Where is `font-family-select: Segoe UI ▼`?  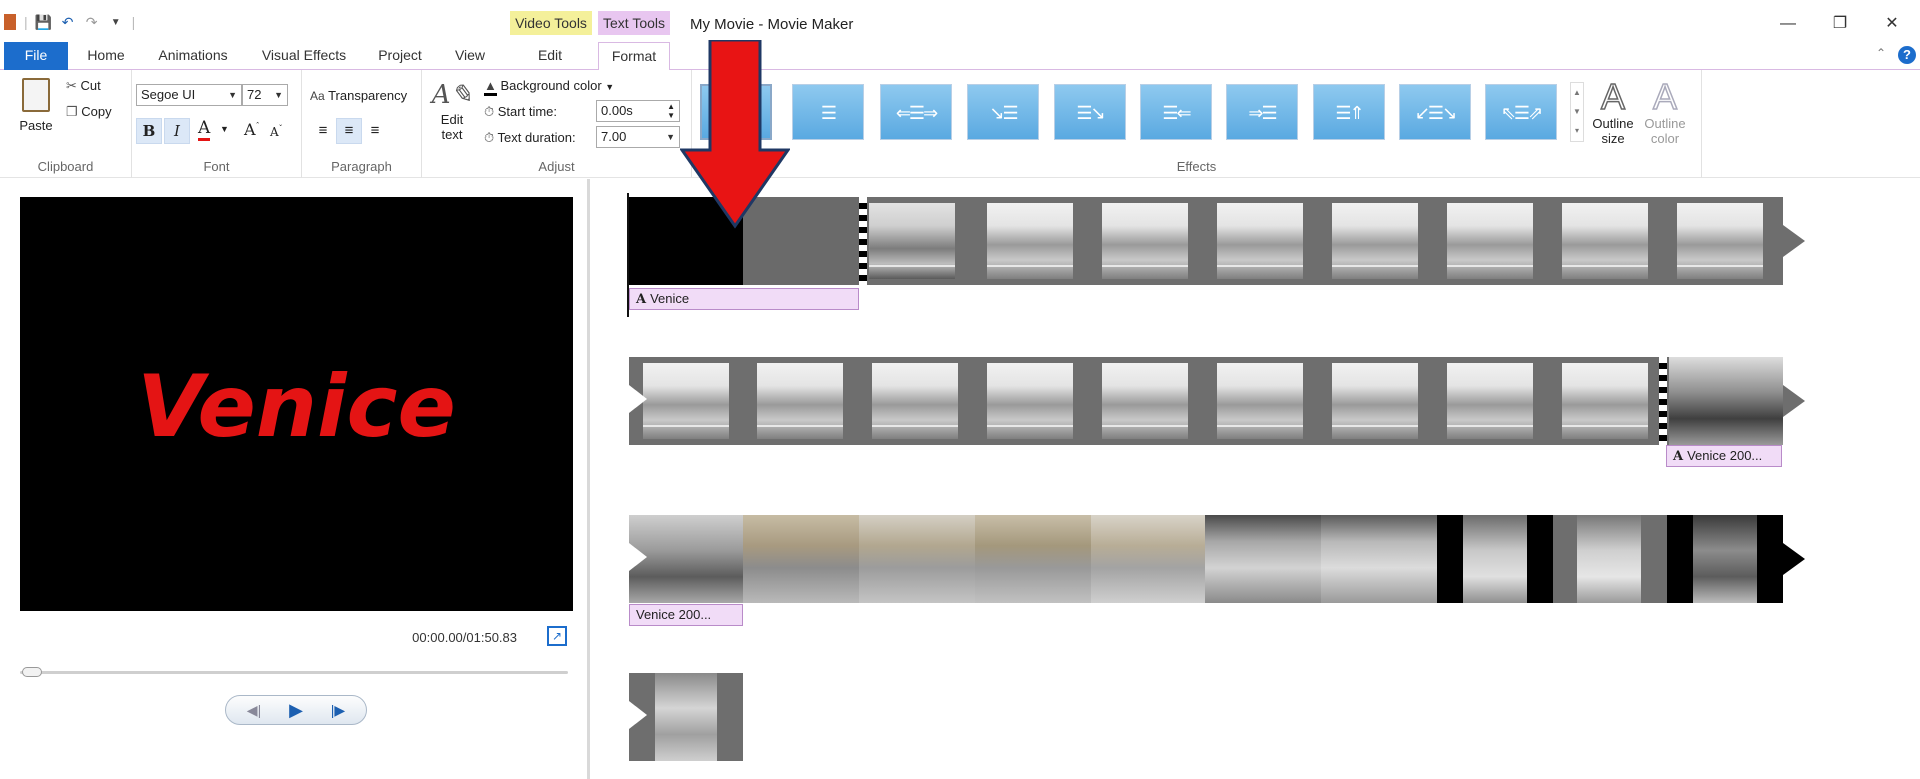
font-family-select: Segoe UI ▼ is located at coordinates (189, 95).